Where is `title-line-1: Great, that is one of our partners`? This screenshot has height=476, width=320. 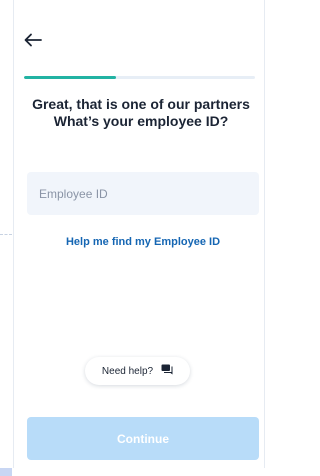
title-line-1: Great, that is one of our partners is located at coordinates (141, 104).